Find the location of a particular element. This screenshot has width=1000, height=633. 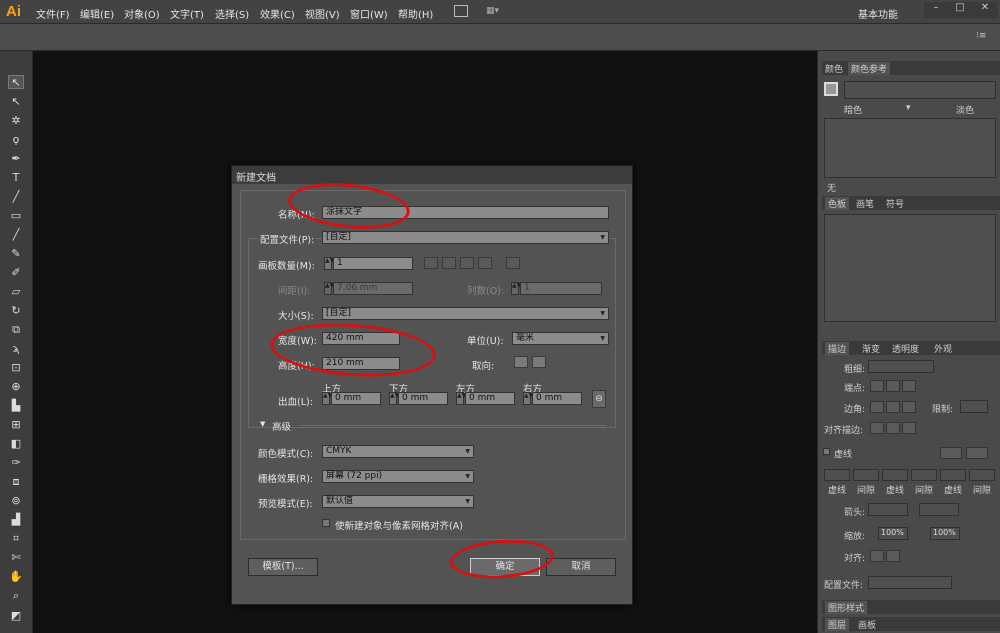

fill-stroke-icon: ◩ is located at coordinates (16, 616).